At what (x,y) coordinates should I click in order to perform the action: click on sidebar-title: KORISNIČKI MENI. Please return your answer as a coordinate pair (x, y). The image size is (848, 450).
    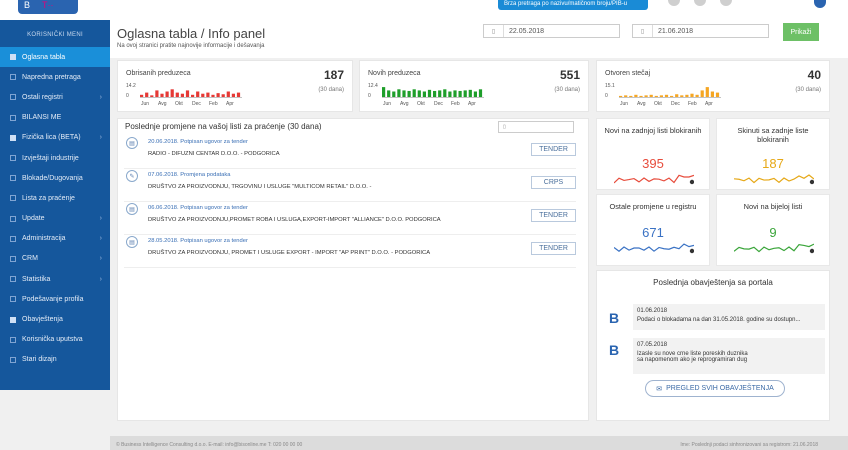
    Looking at the image, I should click on (55, 35).